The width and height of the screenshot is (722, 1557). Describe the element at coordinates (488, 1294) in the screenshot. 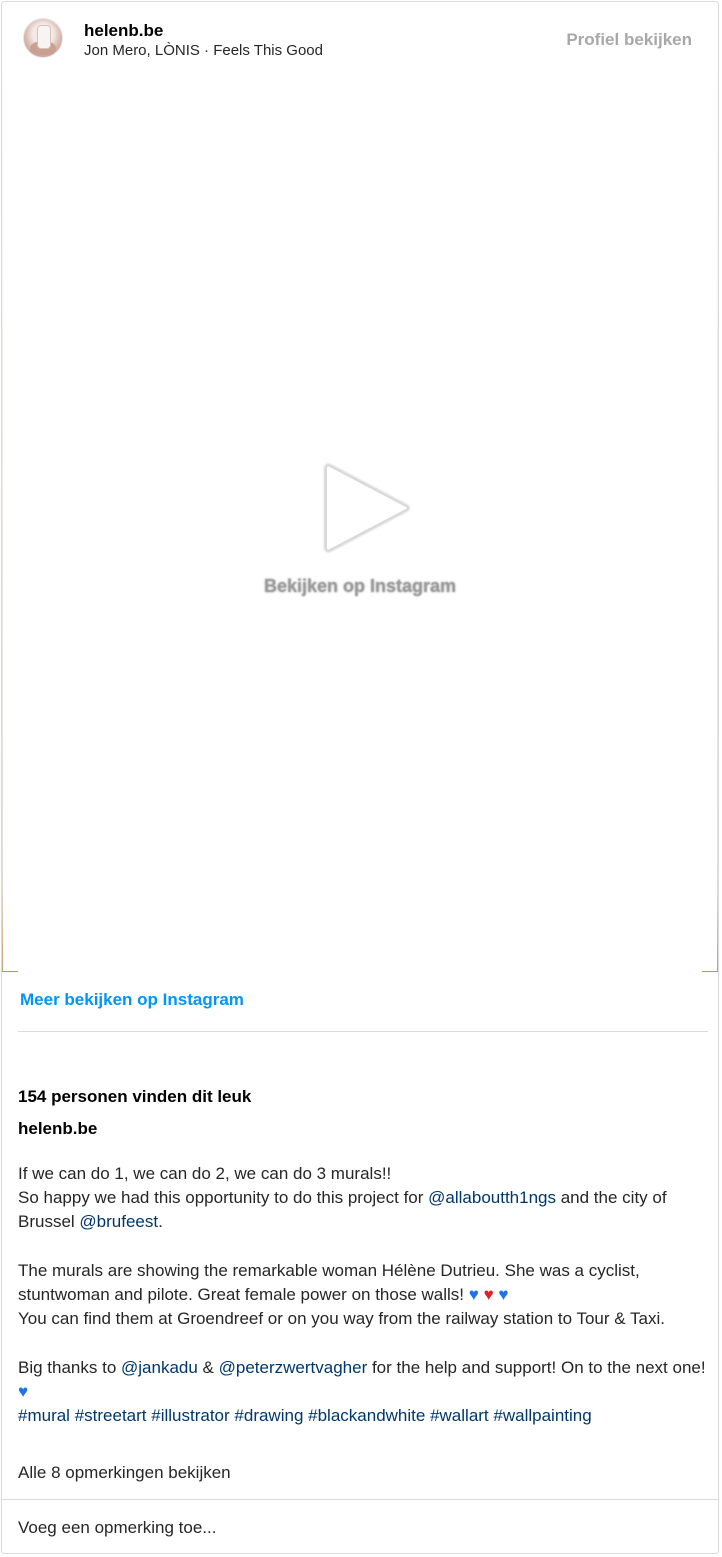

I see `red-heart-icon: ♥` at that location.